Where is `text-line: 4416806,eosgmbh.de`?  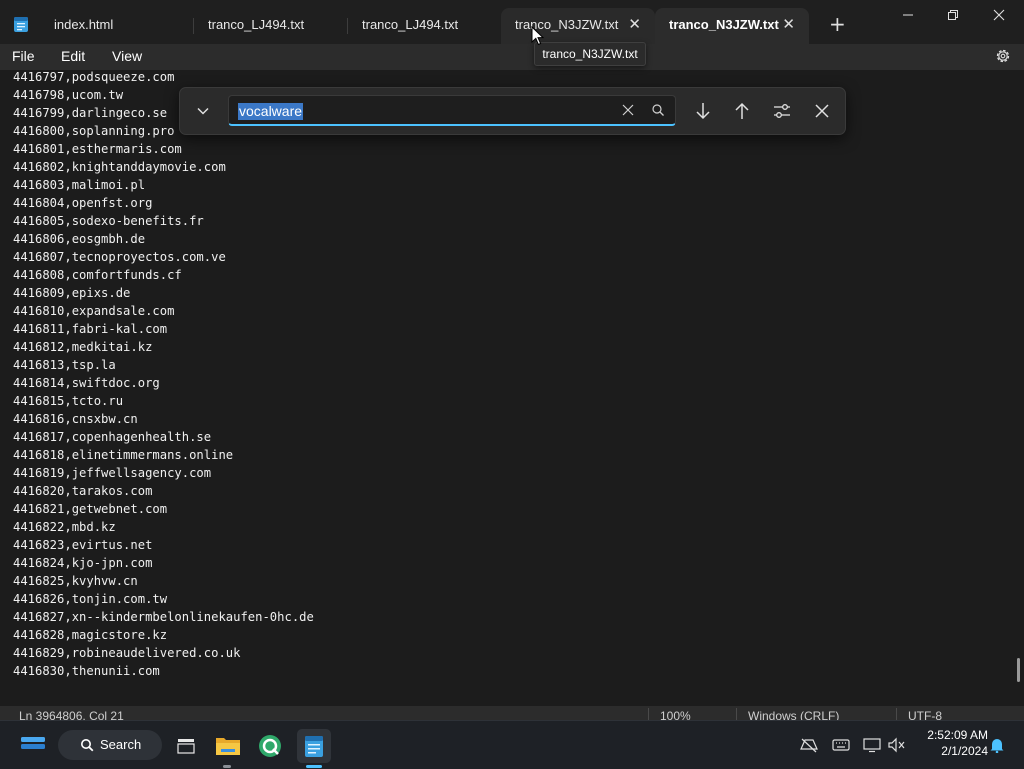
text-line: 4416806,eosgmbh.de is located at coordinates (79, 239).